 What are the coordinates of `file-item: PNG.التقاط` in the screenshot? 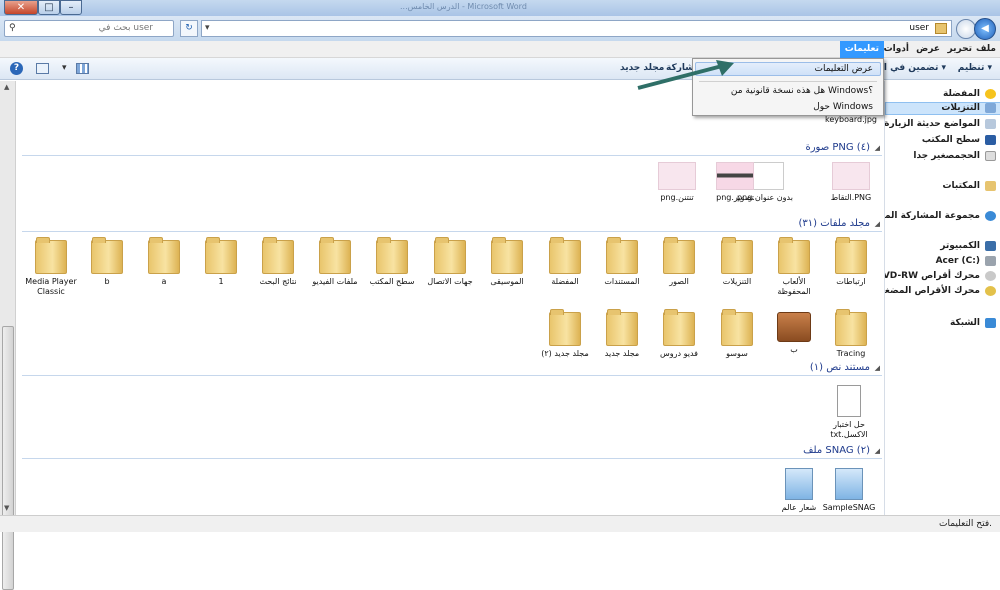 It's located at (851, 182).